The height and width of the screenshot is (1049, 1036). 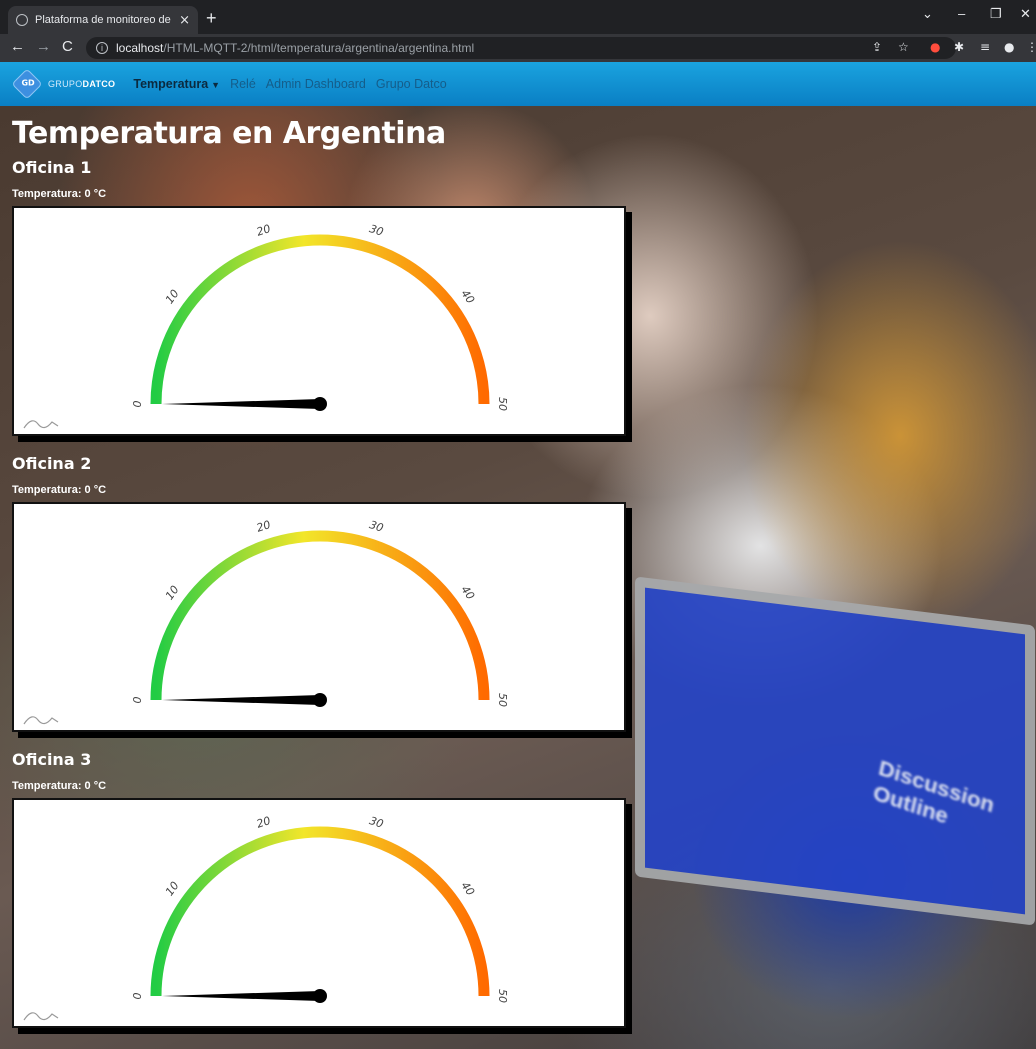 I want to click on office-title: Oficina 3, so click(x=52, y=759).